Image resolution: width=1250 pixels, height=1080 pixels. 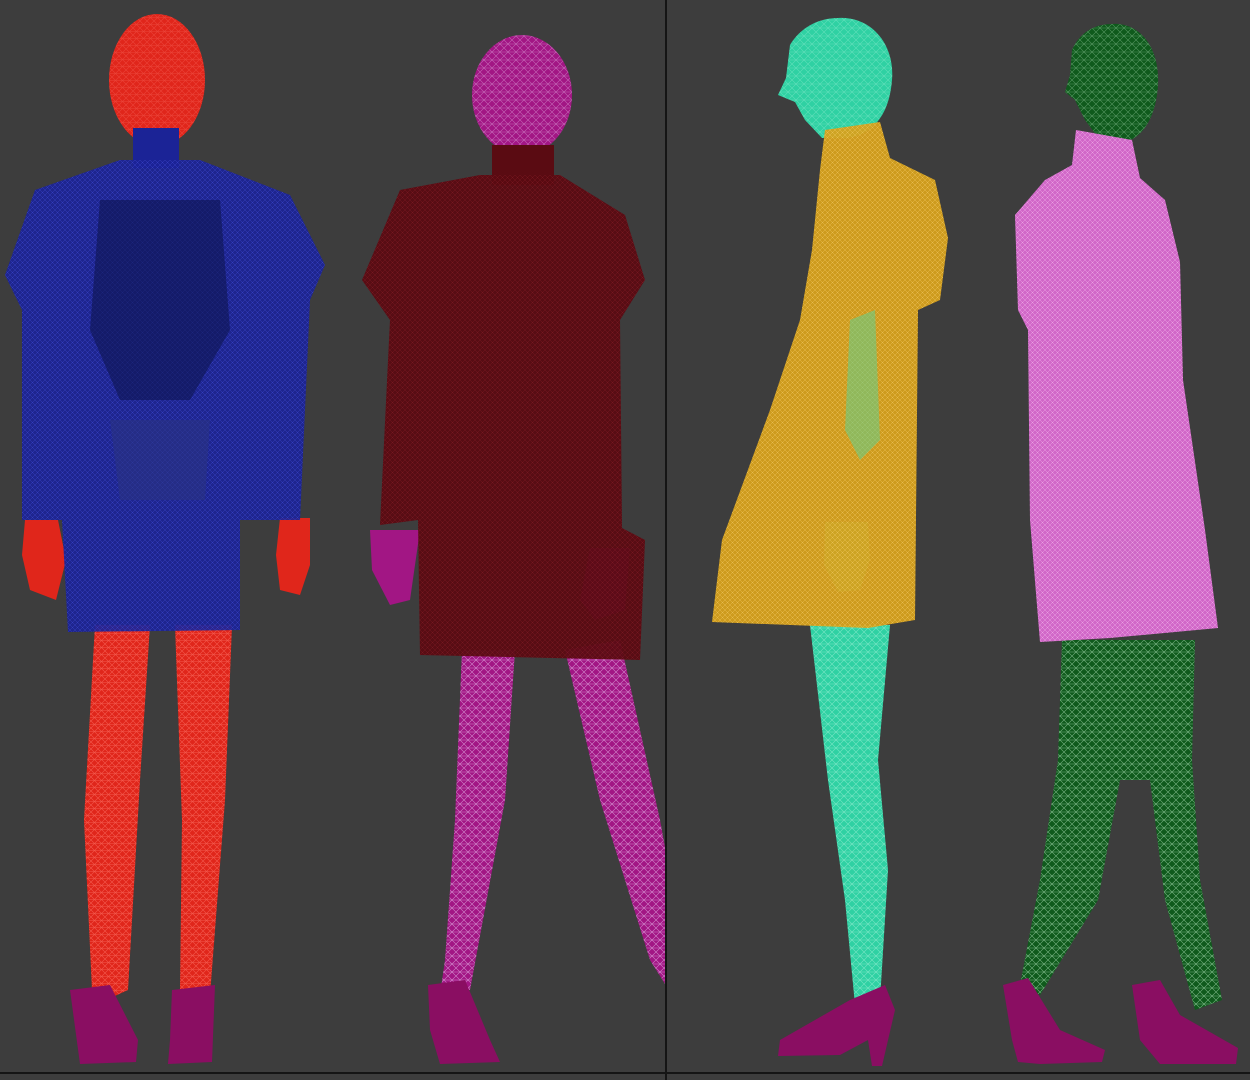 I want to click on viewport-divider-vertical, so click(x=666, y=540).